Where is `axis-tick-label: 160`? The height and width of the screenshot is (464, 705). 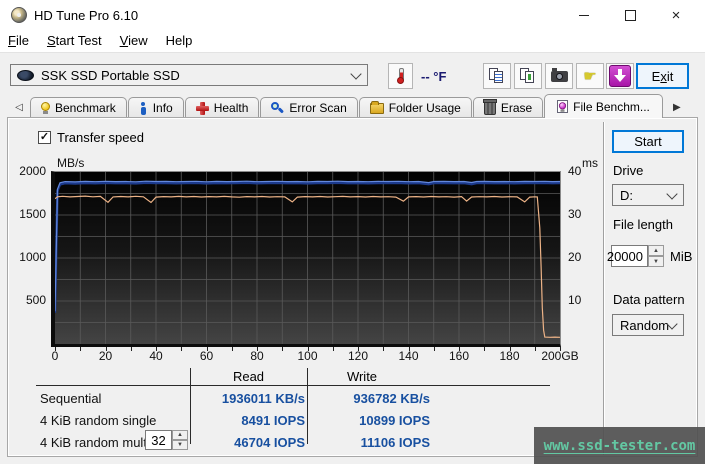 axis-tick-label: 160 is located at coordinates (459, 356).